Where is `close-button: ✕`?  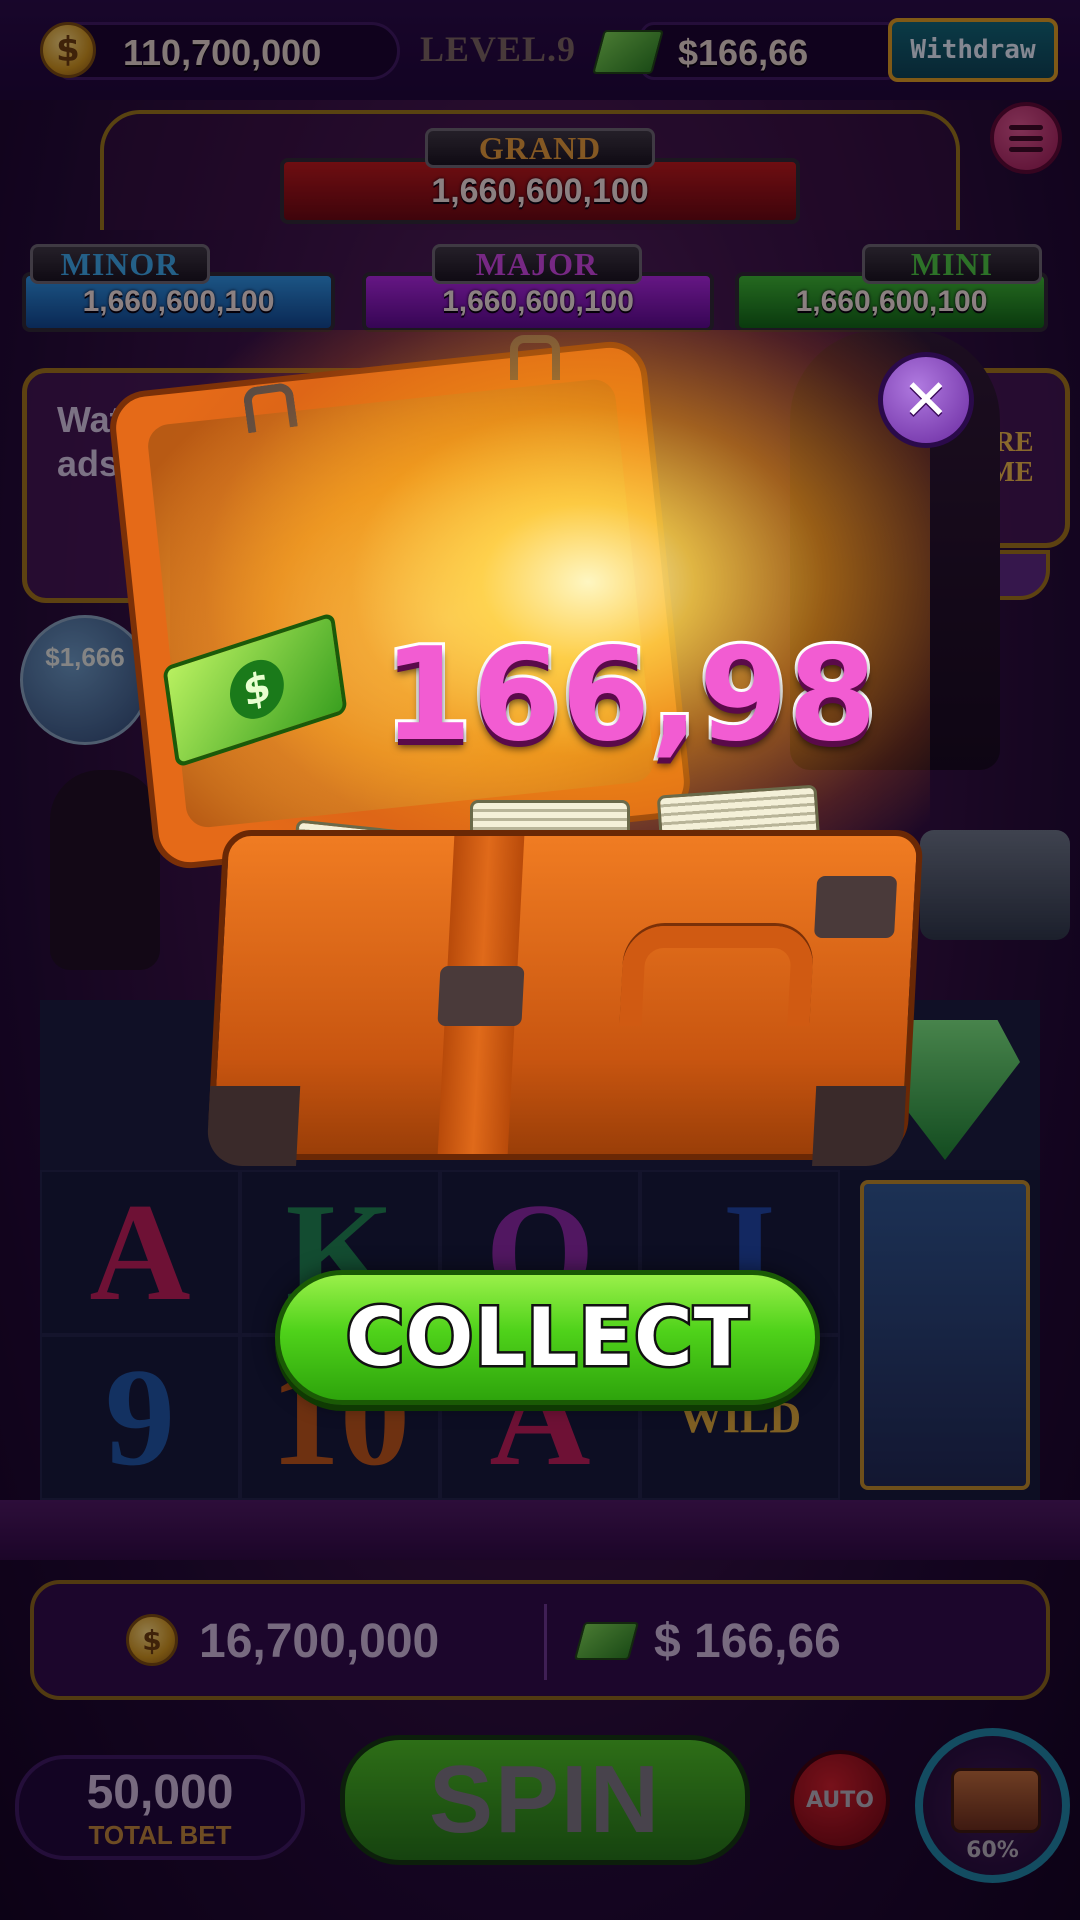 close-button: ✕ is located at coordinates (926, 400).